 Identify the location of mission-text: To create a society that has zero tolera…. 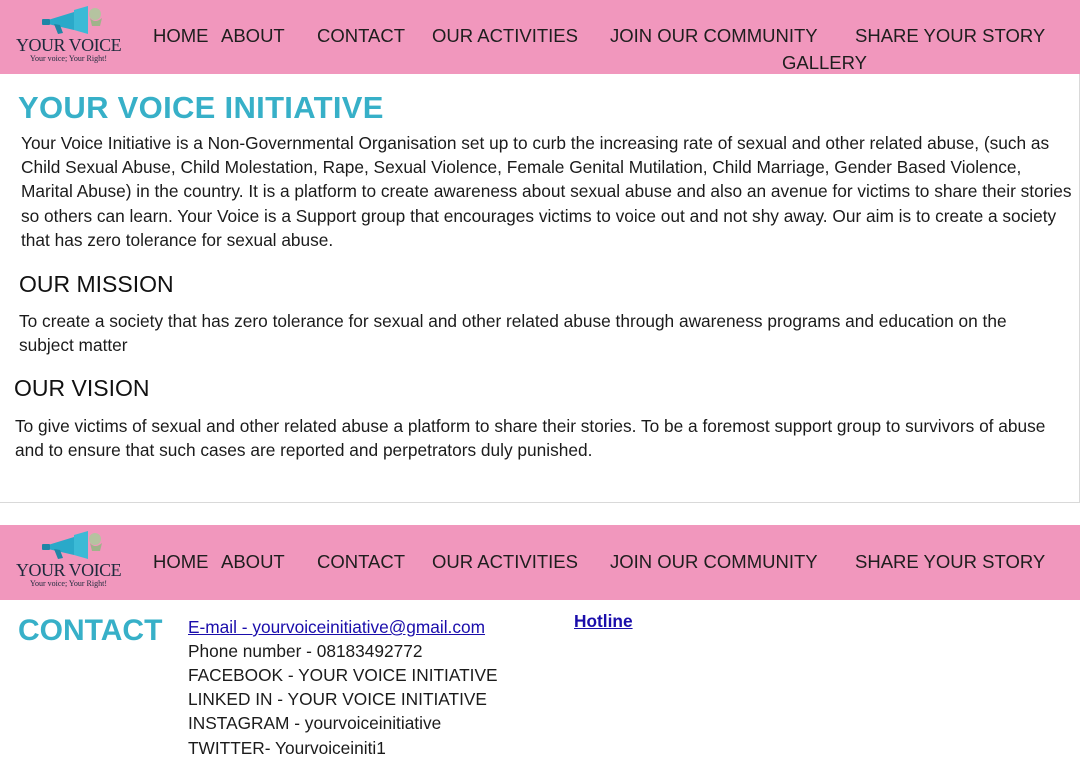
(513, 333).